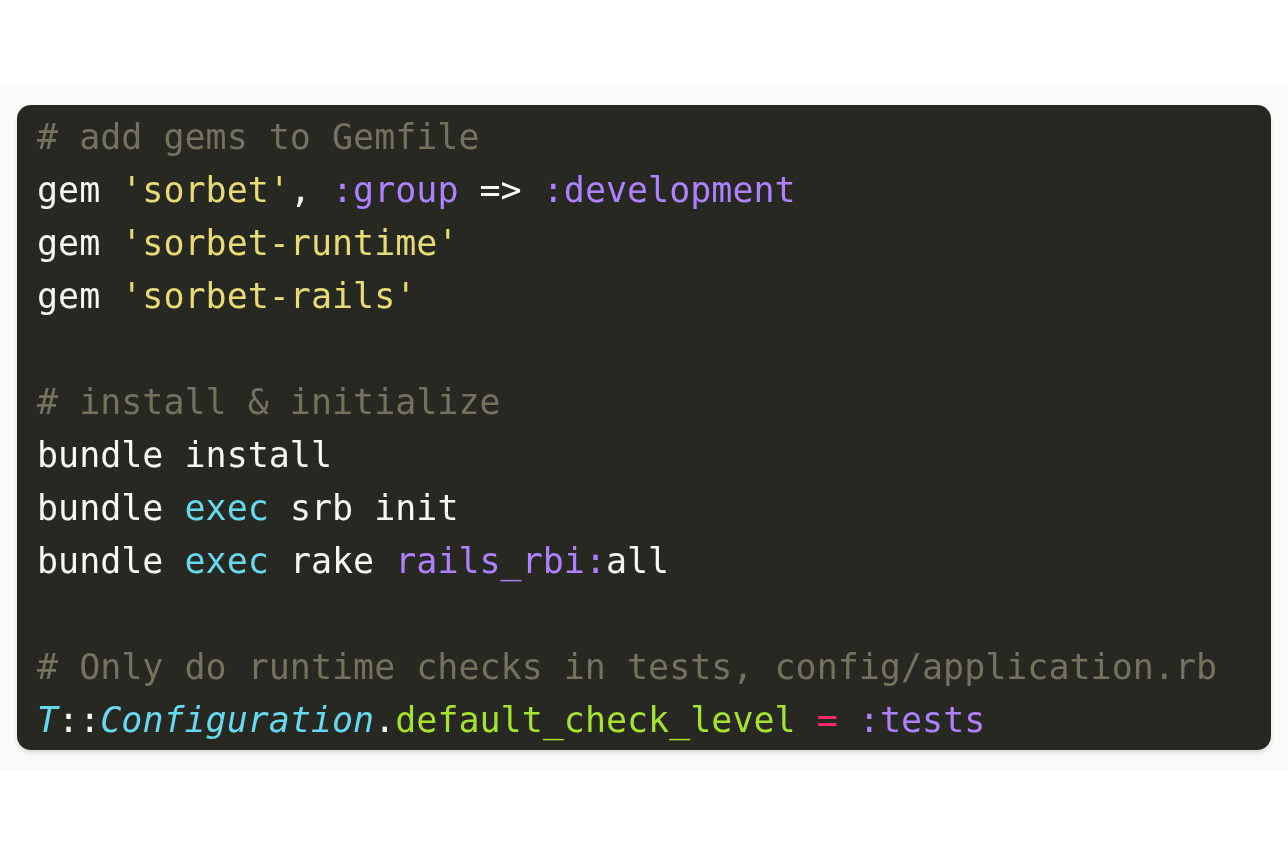  Describe the element at coordinates (511, 721) in the screenshot. I see `code-line: T::Configuration.default_check_level = :tests` at that location.